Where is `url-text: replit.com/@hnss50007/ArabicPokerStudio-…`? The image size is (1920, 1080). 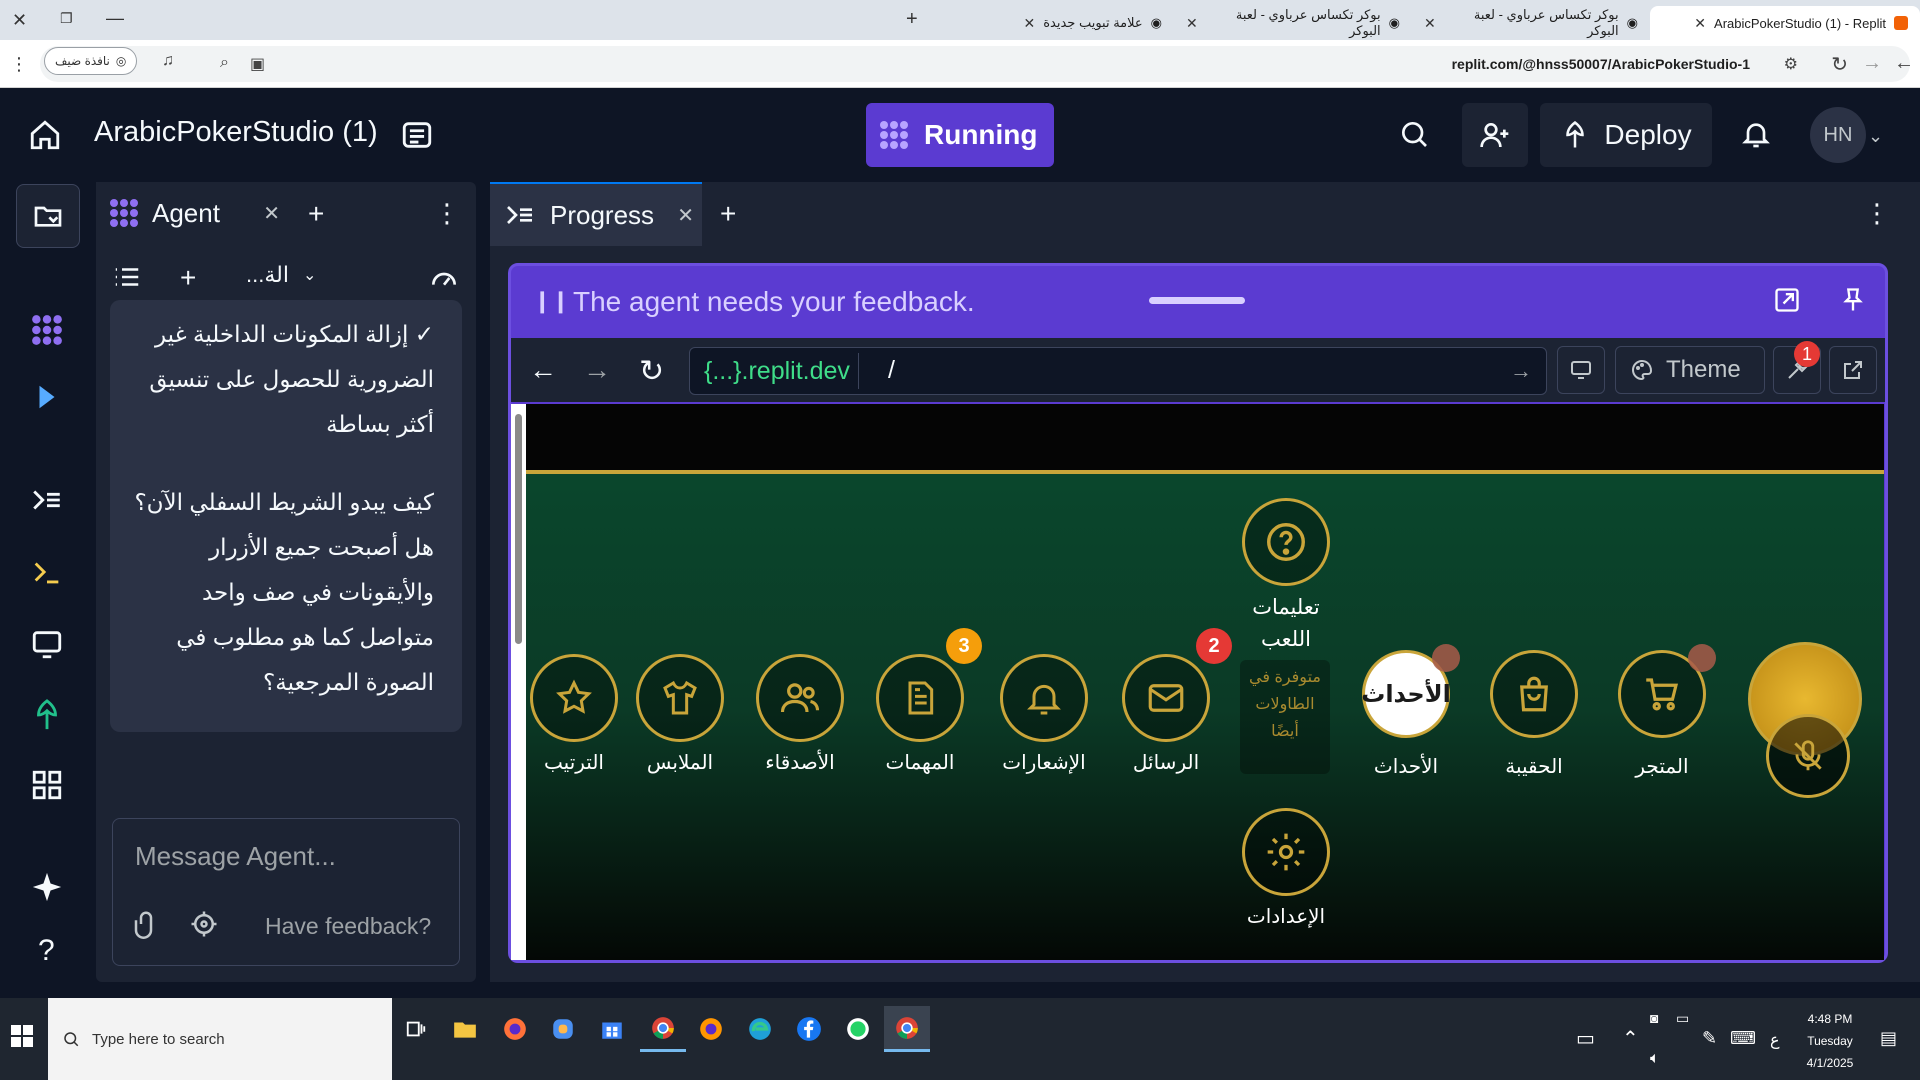 url-text: replit.com/@hnss50007/ArabicPokerStudio-… is located at coordinates (1601, 64).